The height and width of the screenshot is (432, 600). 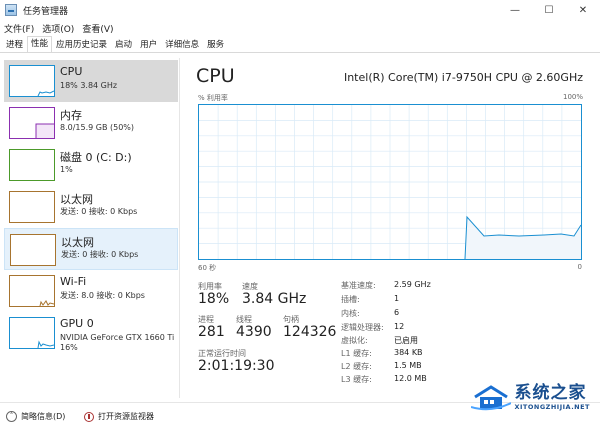 I want to click on uptime-value: 2:01:19:30, so click(x=236, y=366).